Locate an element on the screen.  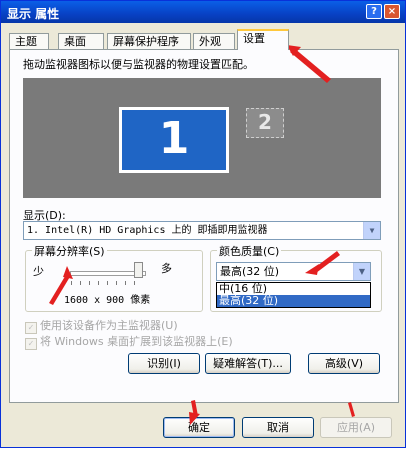
tab-settings: 设置 is located at coordinates (263, 39).